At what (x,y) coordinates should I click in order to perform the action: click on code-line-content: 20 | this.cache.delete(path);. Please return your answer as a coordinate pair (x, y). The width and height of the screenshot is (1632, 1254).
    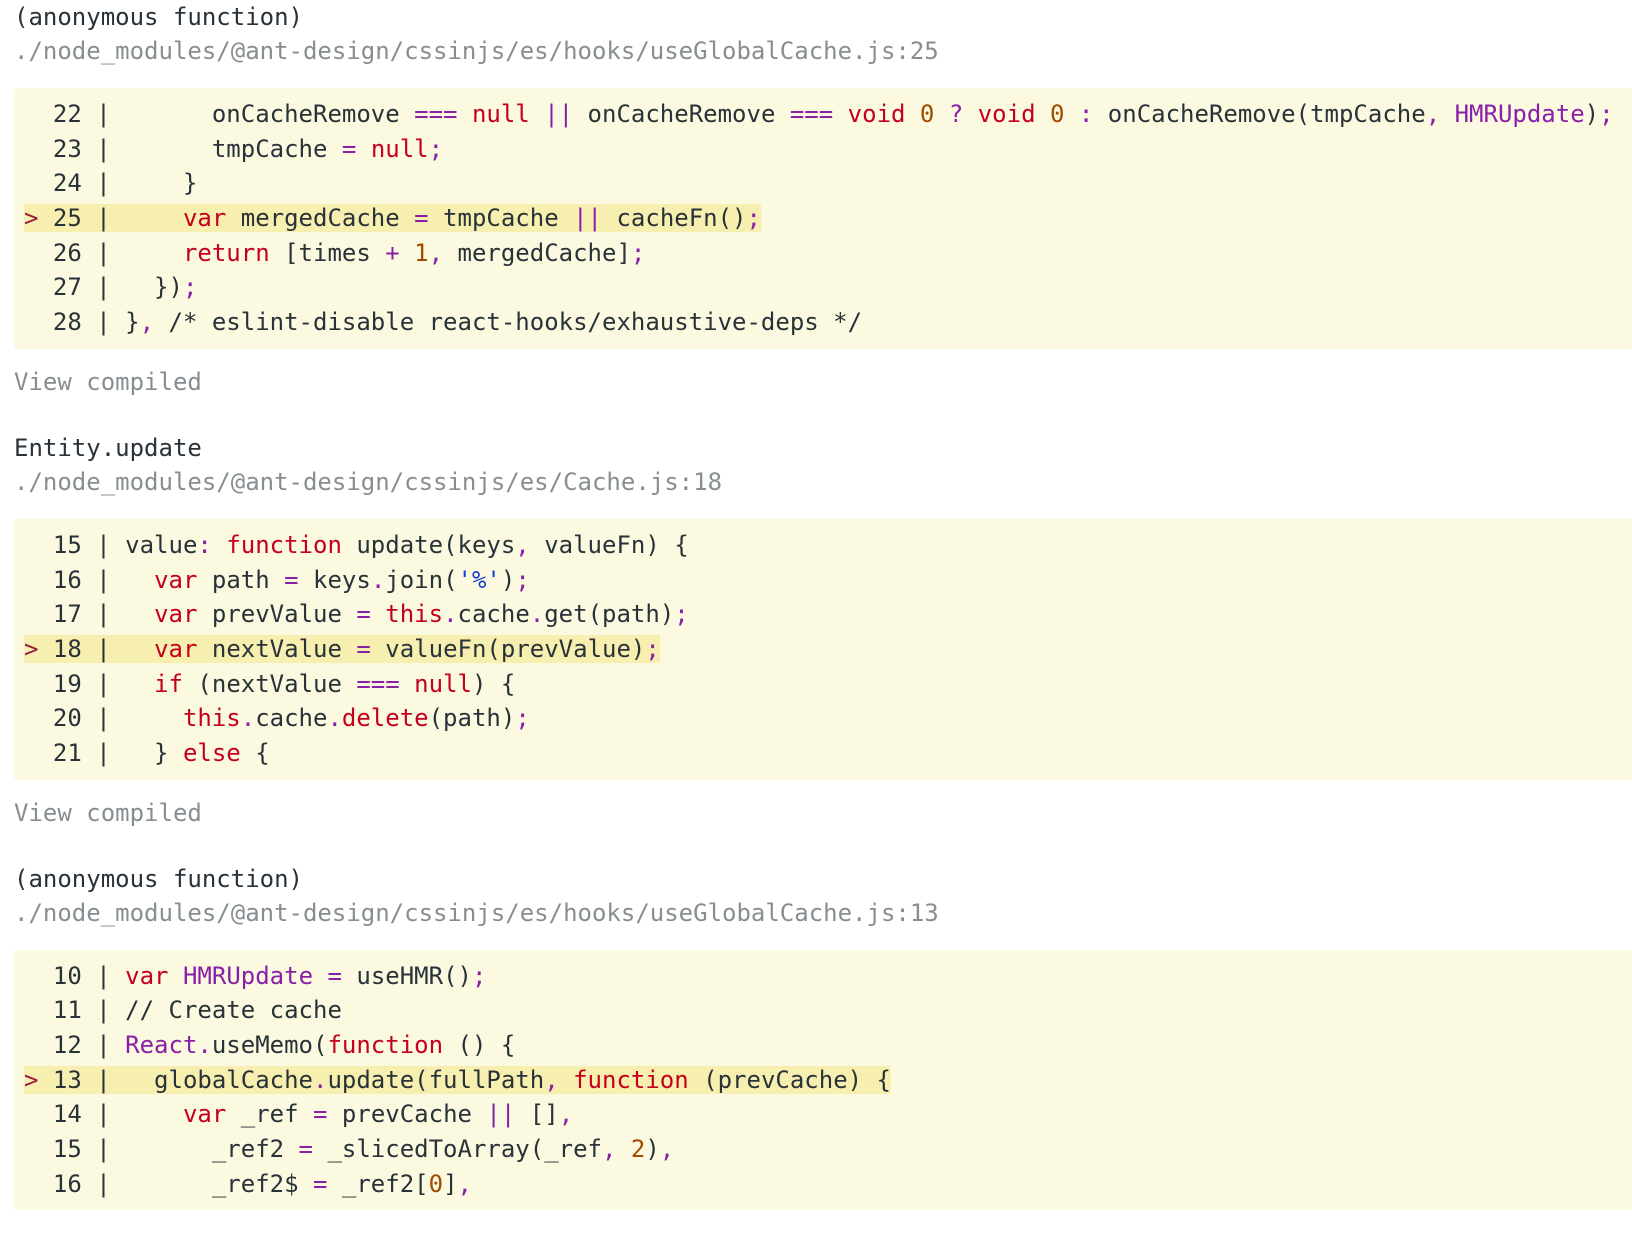
    Looking at the image, I should click on (277, 718).